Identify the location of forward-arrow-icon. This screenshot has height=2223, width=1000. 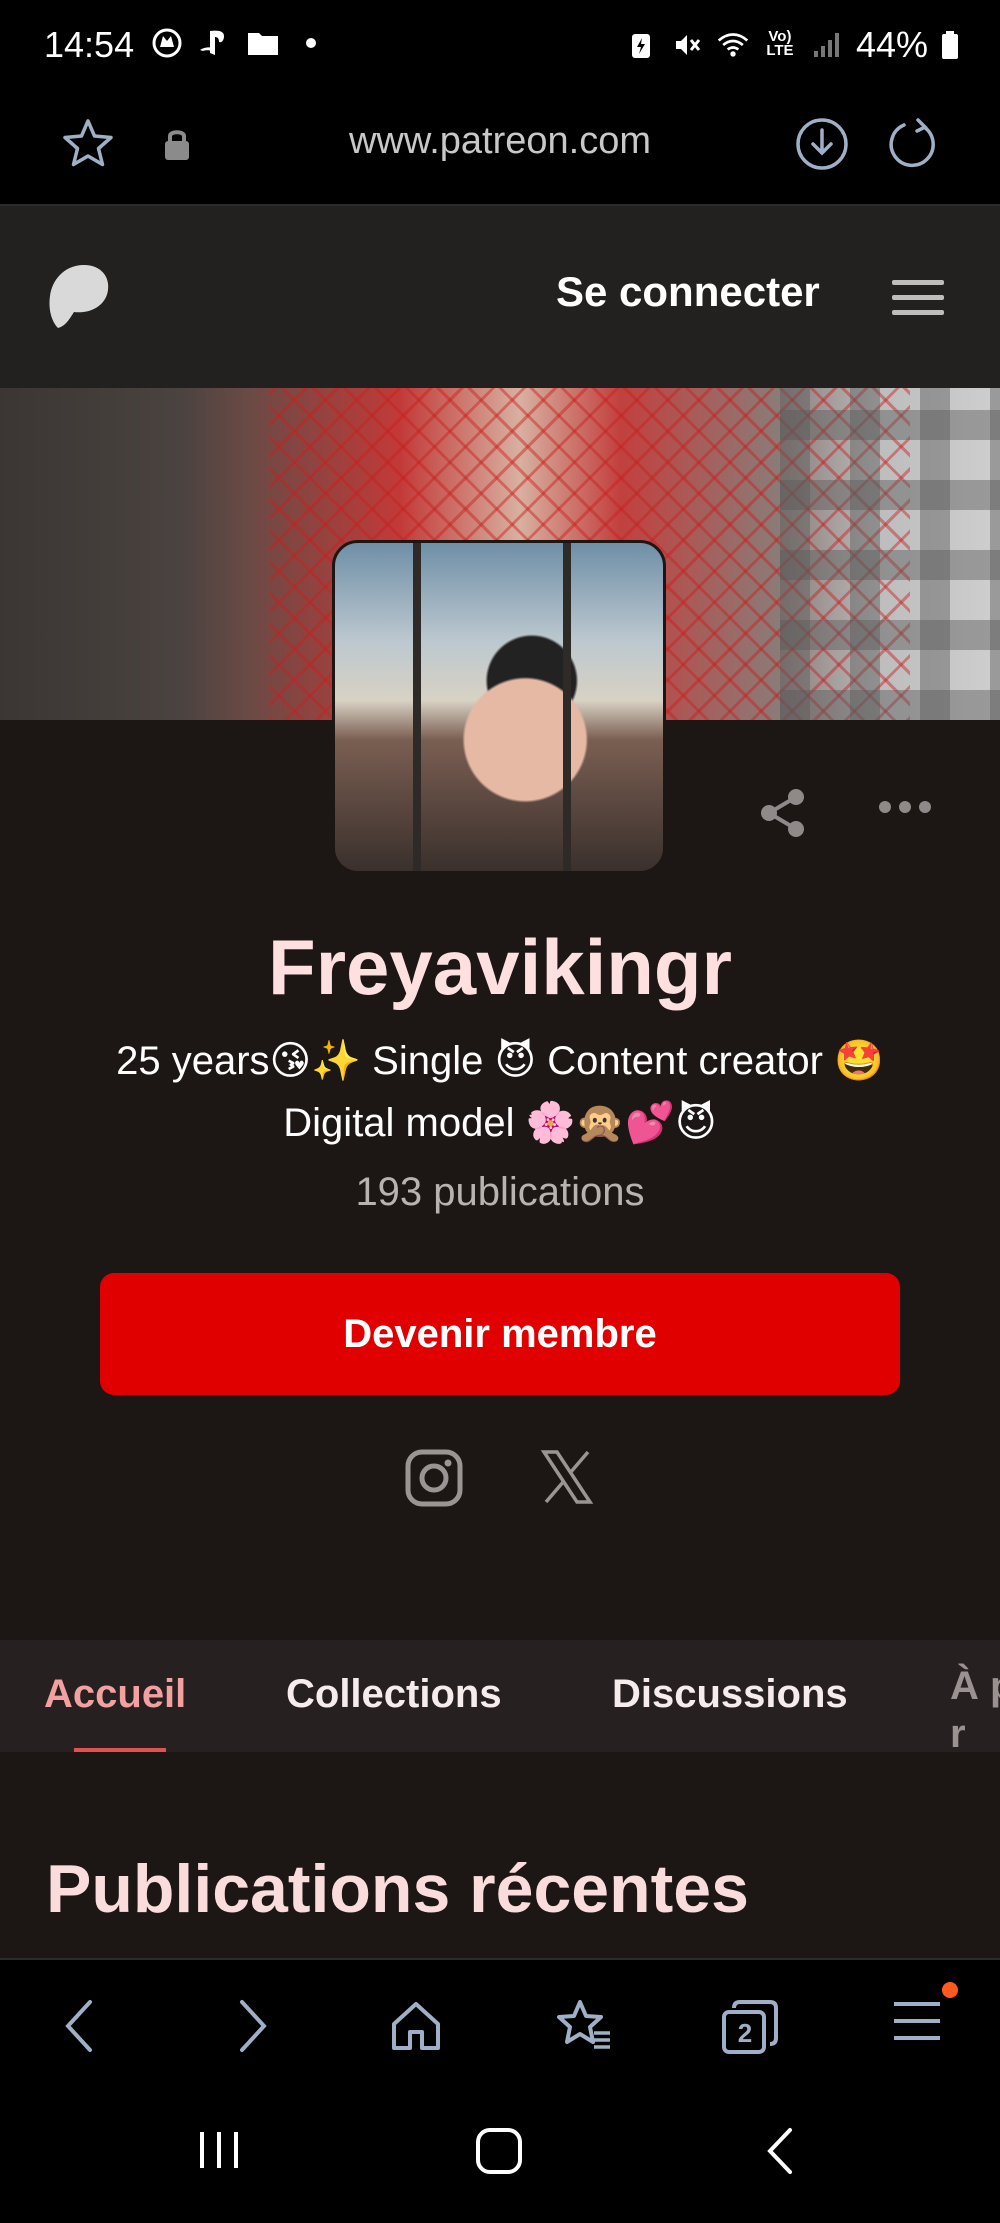
(253, 2028).